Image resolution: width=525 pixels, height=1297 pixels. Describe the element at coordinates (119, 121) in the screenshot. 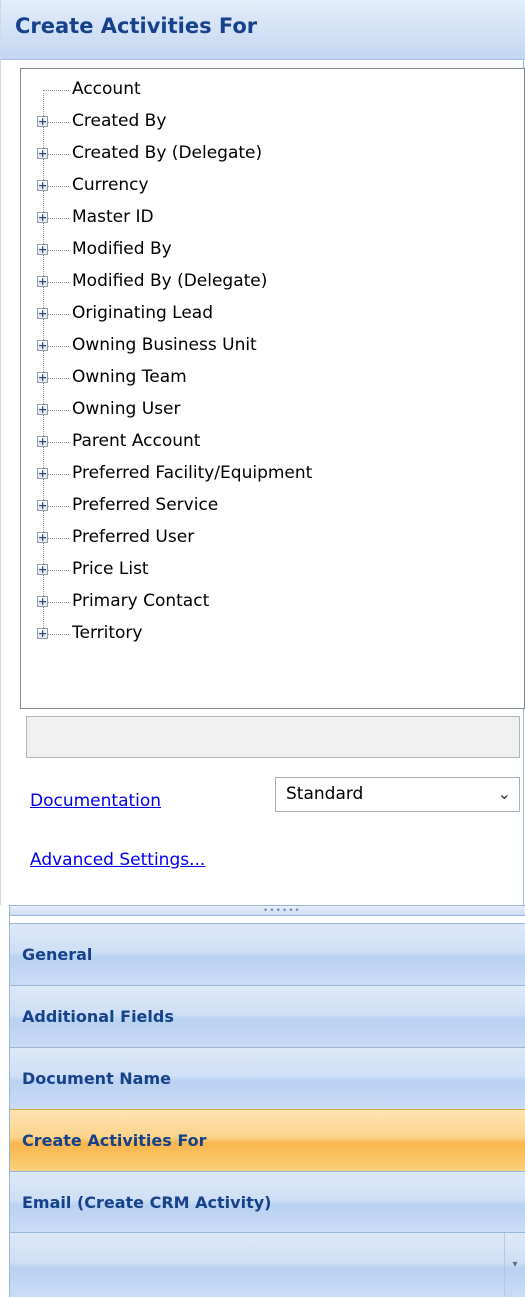

I see `tree-item-label: Created By` at that location.